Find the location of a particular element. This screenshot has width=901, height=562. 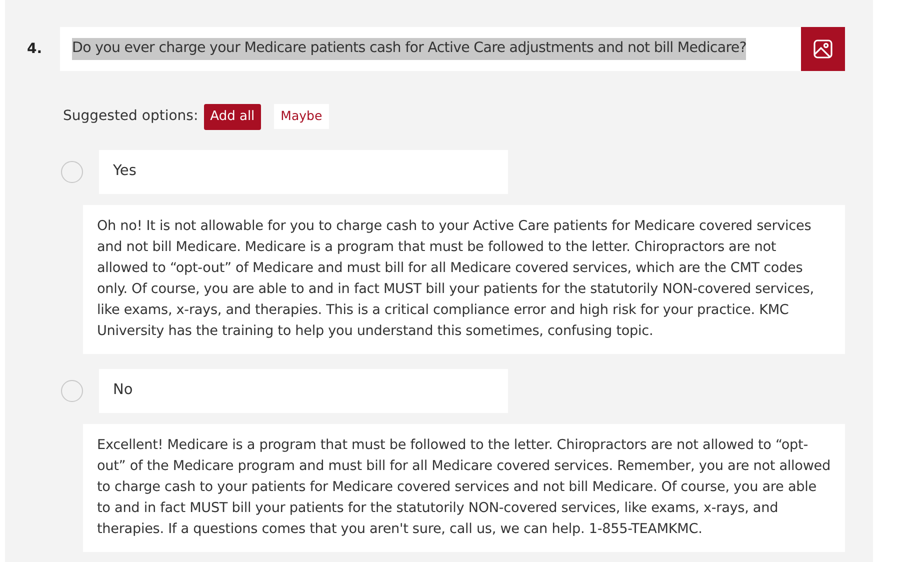

question-number: 4. is located at coordinates (35, 49).